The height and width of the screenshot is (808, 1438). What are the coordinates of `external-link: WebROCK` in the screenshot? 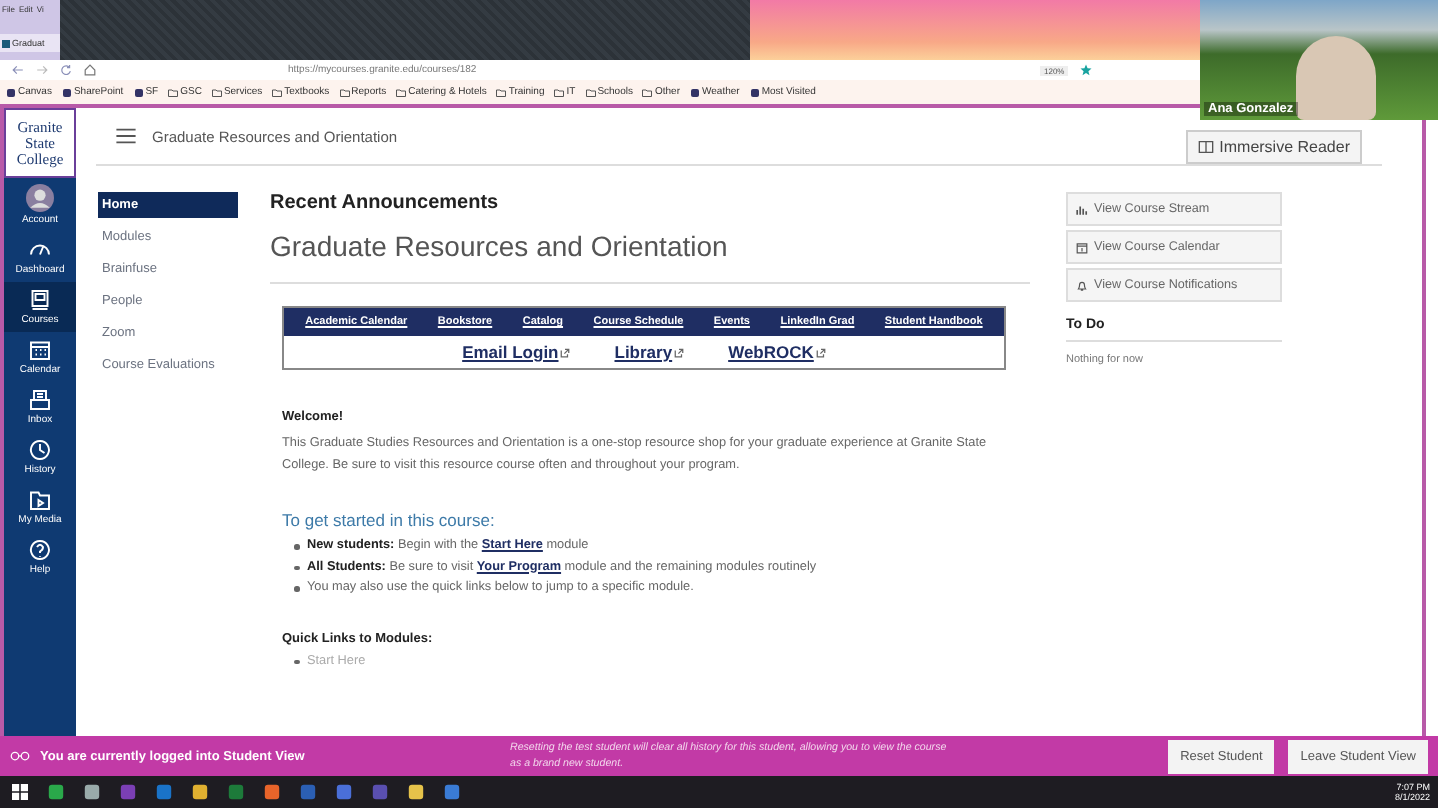 It's located at (777, 352).